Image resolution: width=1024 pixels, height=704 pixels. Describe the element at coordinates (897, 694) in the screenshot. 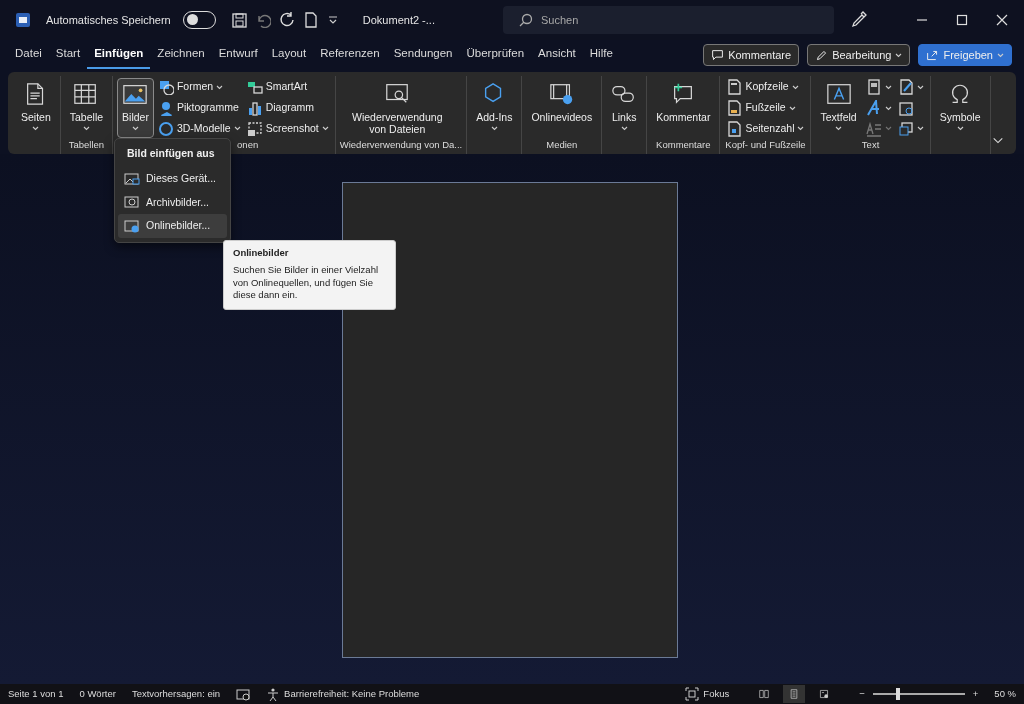

I see `zoom-thumb` at that location.